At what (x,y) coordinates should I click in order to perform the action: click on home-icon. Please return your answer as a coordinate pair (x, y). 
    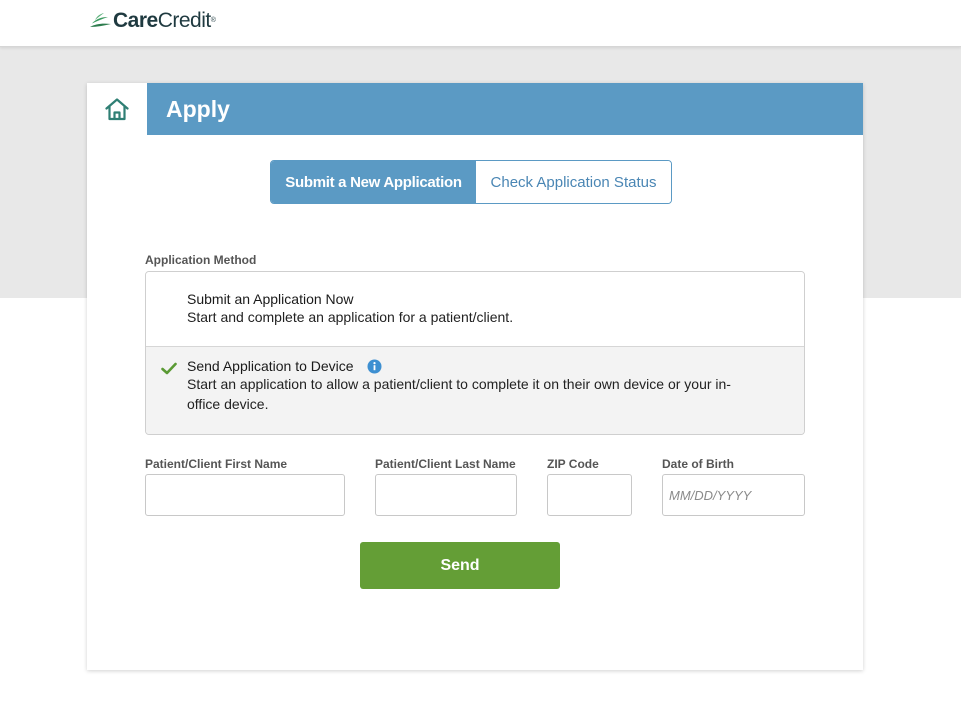
    Looking at the image, I should click on (117, 109).